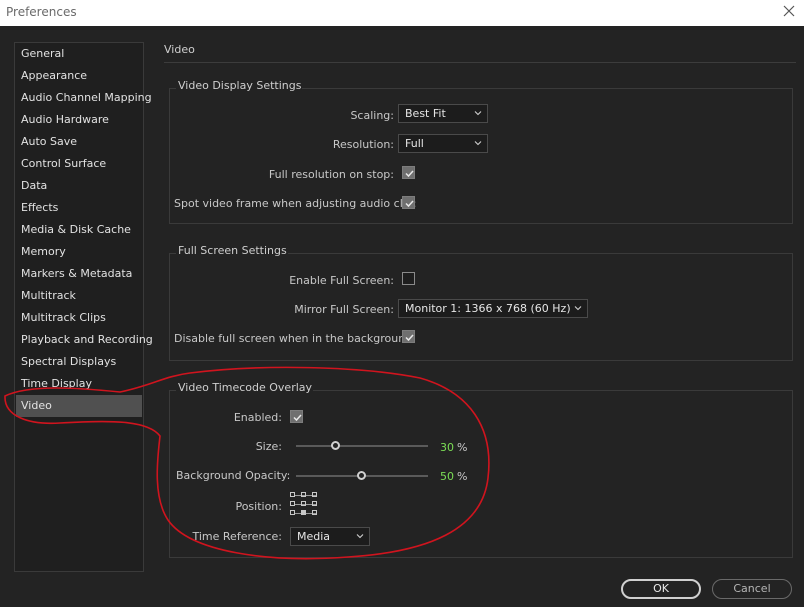 The height and width of the screenshot is (607, 804). I want to click on panel-divider, so click(480, 62).